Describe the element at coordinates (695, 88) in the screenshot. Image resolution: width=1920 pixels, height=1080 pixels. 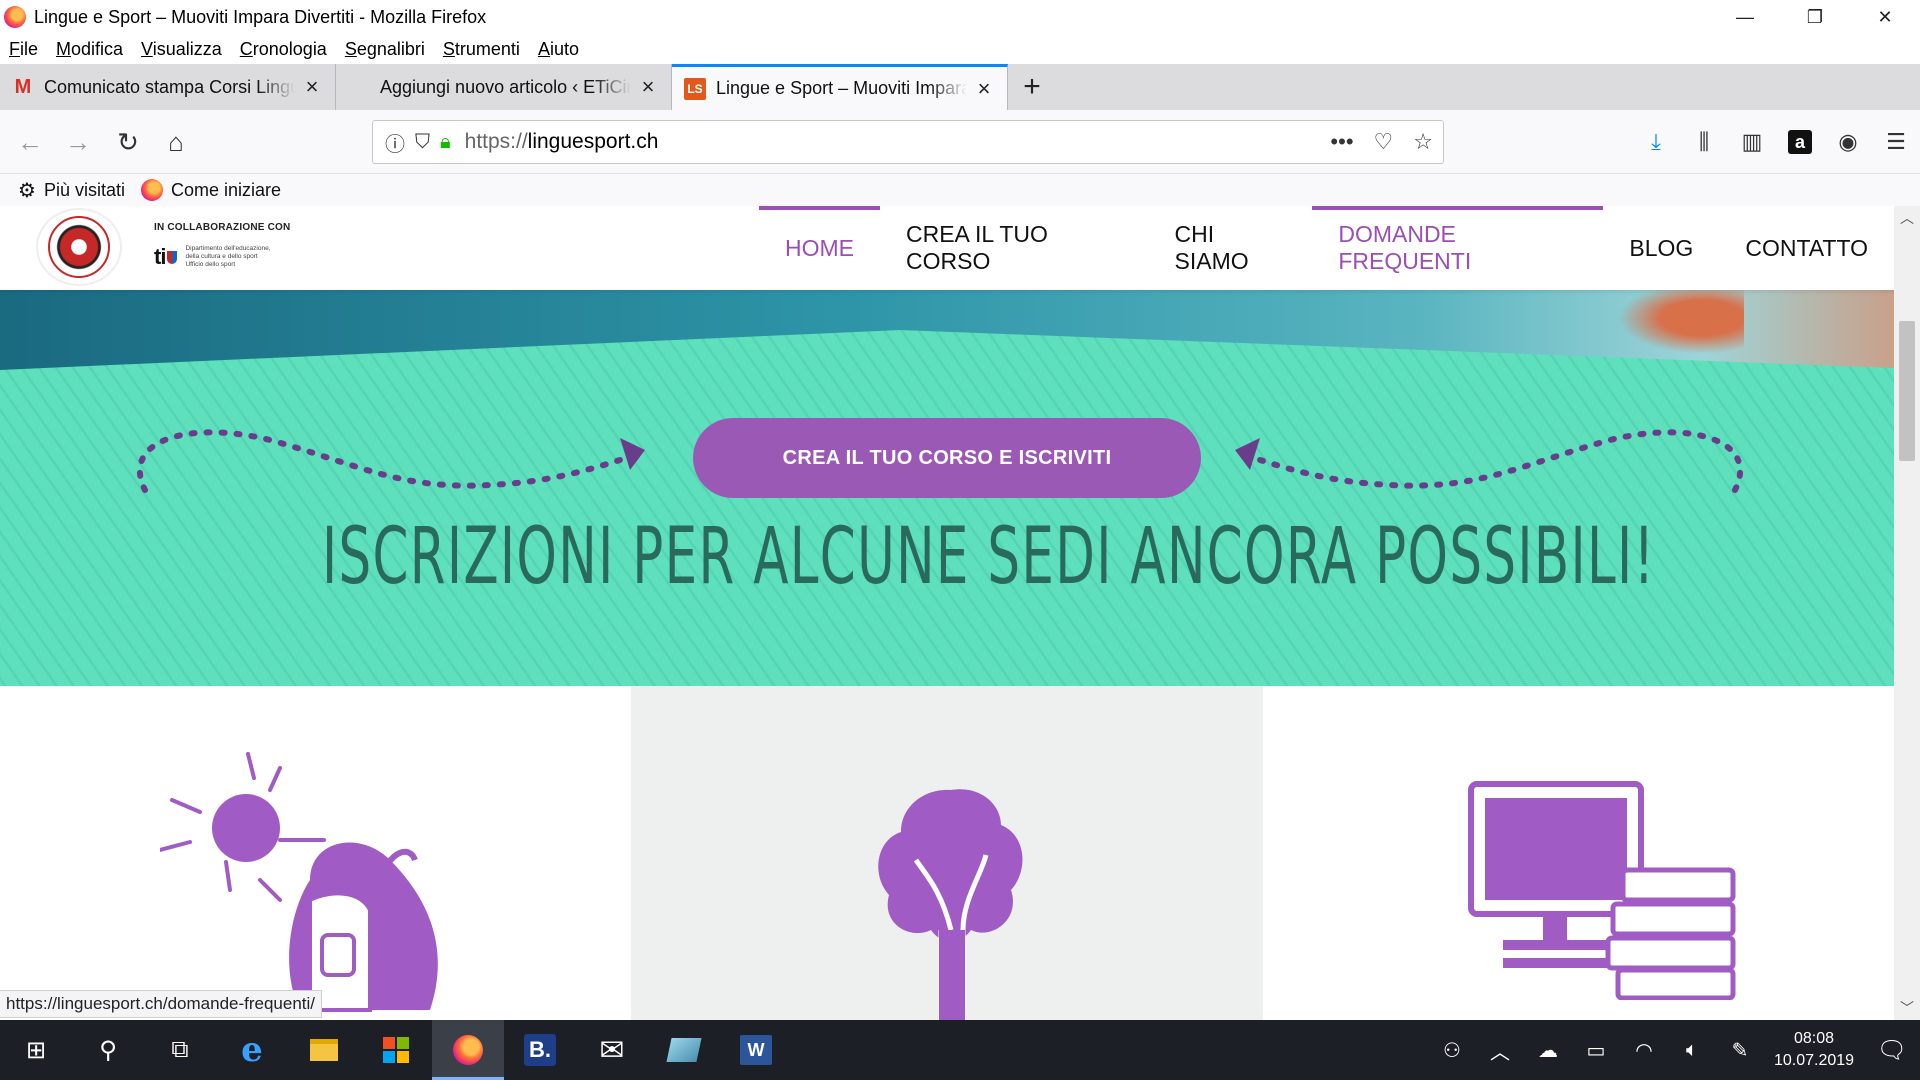
I see `linguesport-icon: LS` at that location.